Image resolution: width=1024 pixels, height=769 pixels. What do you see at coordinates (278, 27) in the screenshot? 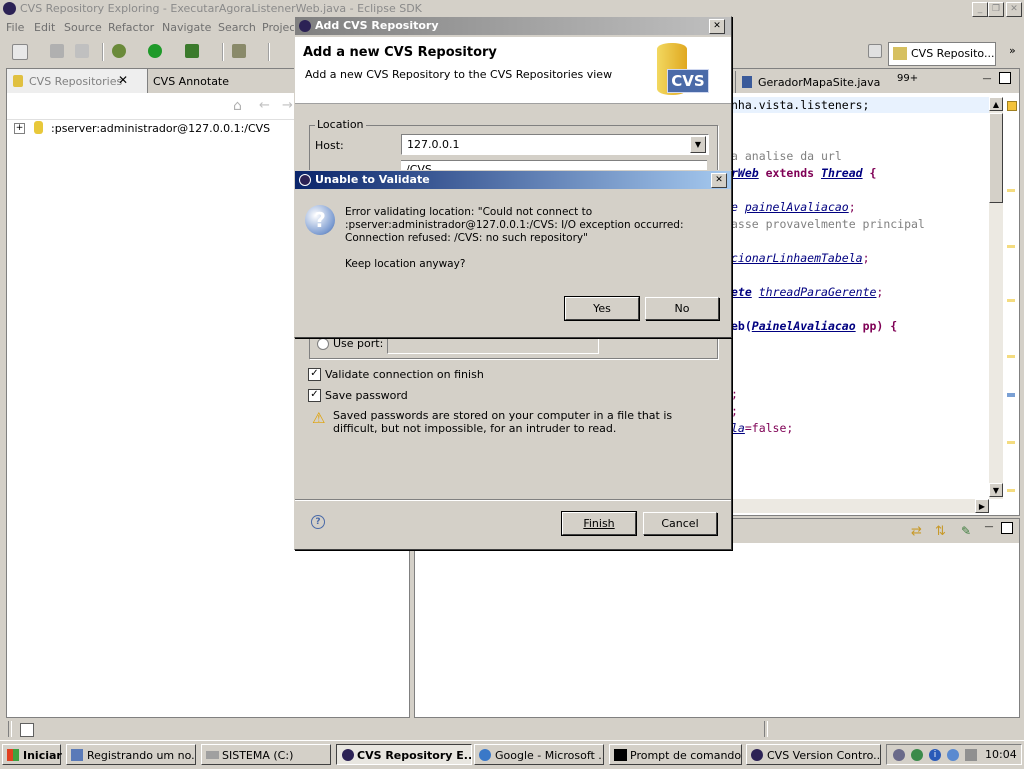
I see `menu-project: Projec` at bounding box center [278, 27].